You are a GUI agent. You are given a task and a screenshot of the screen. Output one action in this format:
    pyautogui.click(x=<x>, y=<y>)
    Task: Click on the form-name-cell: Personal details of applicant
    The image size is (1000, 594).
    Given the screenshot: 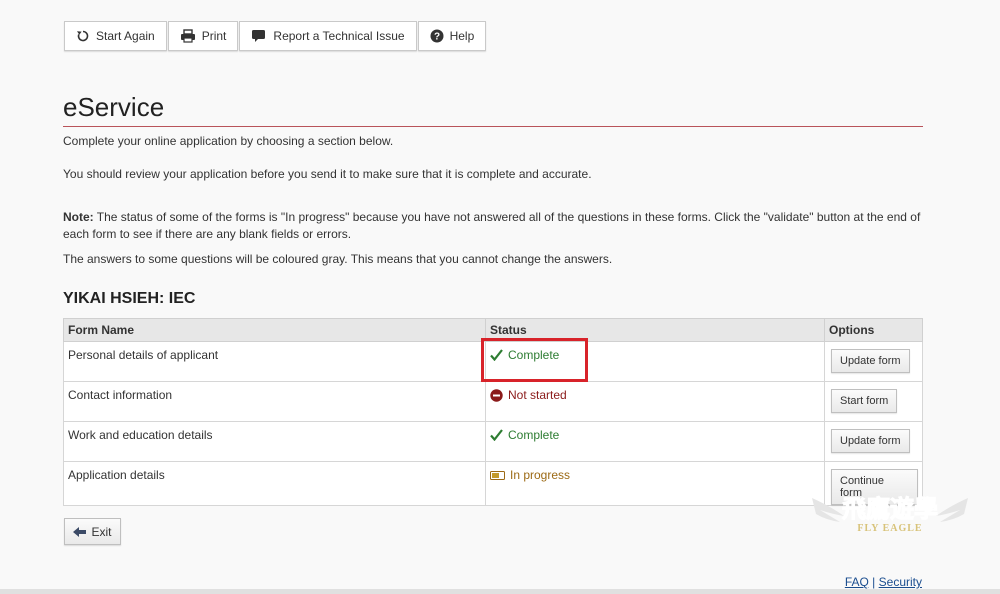 What is the action you would take?
    pyautogui.click(x=274, y=361)
    